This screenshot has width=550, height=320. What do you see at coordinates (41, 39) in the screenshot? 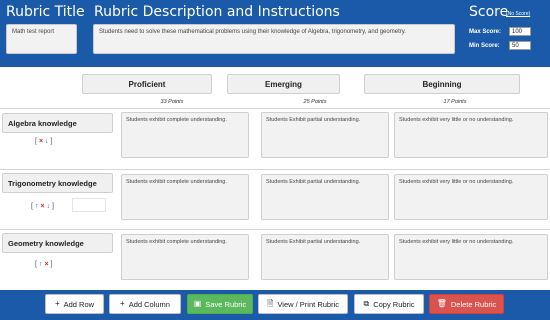
I see `rubric-title-input: Math test report` at bounding box center [41, 39].